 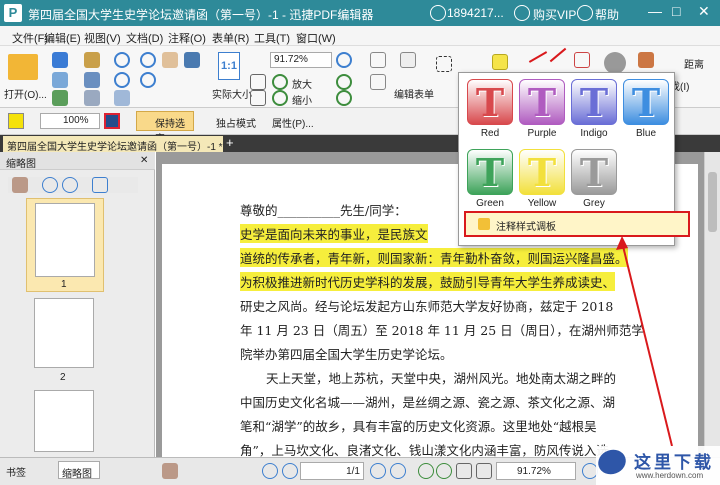 What do you see at coordinates (192, 60) in the screenshot?
I see `snapshot-icon` at bounding box center [192, 60].